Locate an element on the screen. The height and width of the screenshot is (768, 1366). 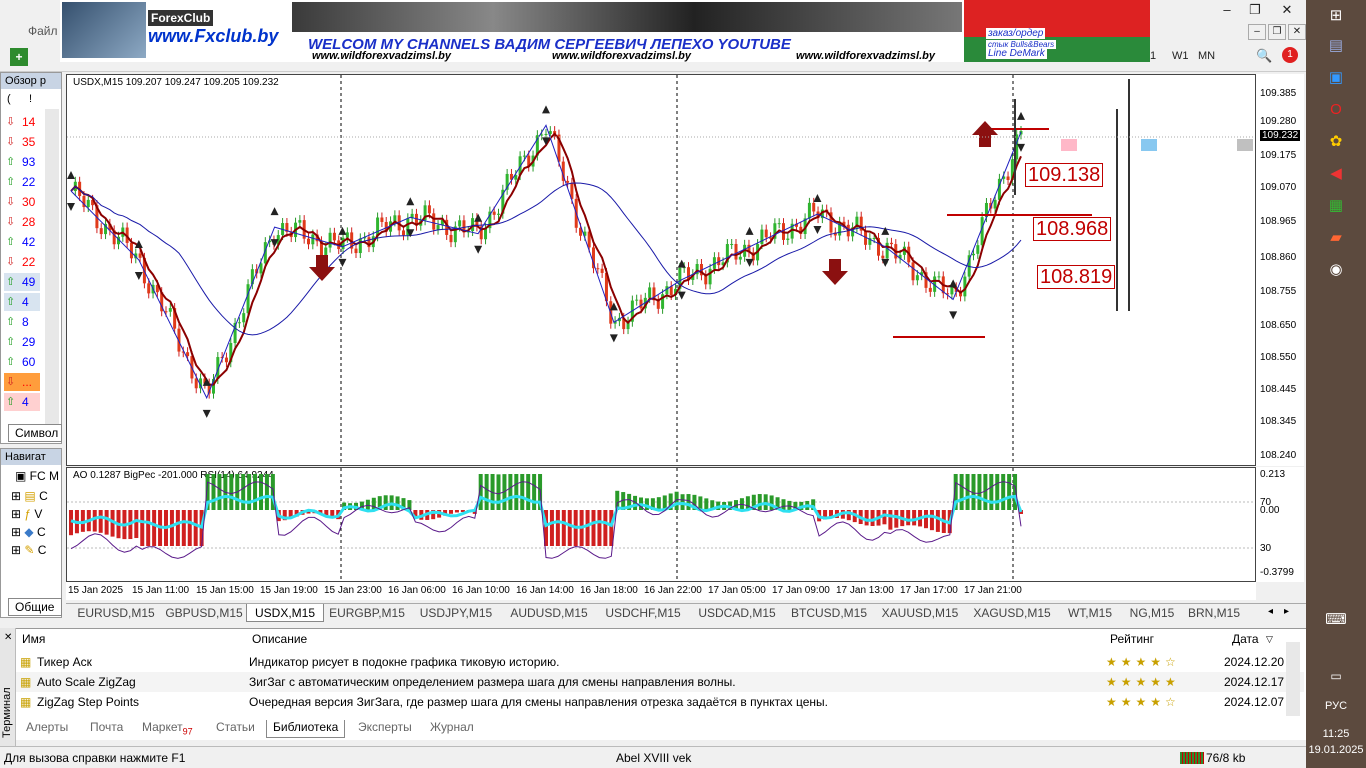
market-watch-row: ⇧ 49 is located at coordinates (22, 282).